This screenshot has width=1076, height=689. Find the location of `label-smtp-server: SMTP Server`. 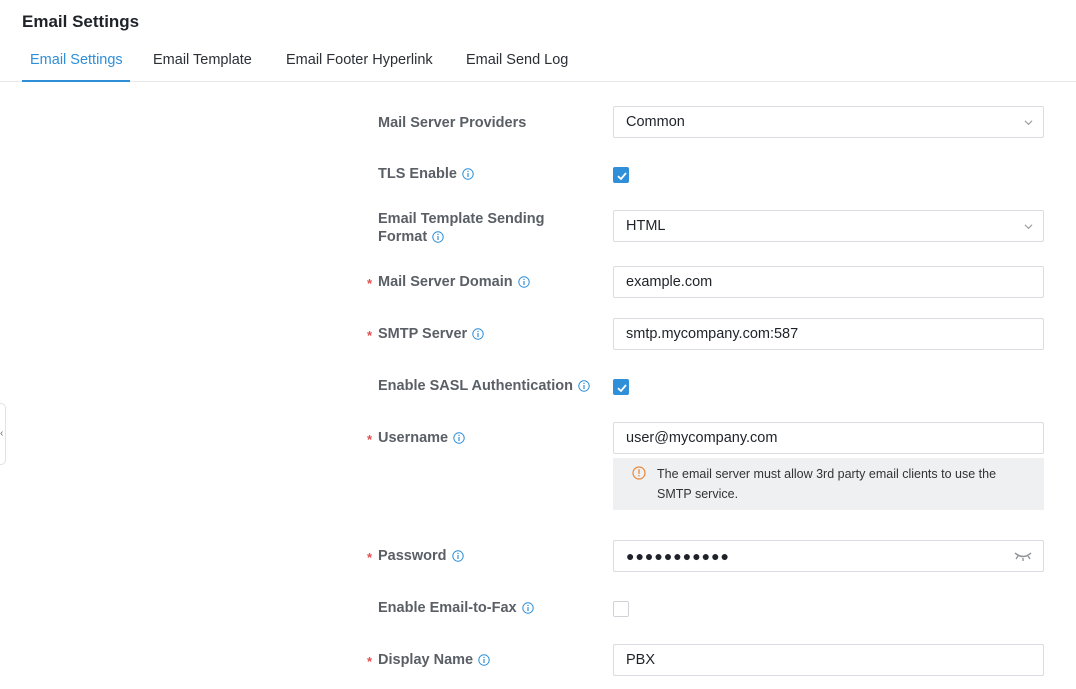

label-smtp-server: SMTP Server is located at coordinates (431, 334).